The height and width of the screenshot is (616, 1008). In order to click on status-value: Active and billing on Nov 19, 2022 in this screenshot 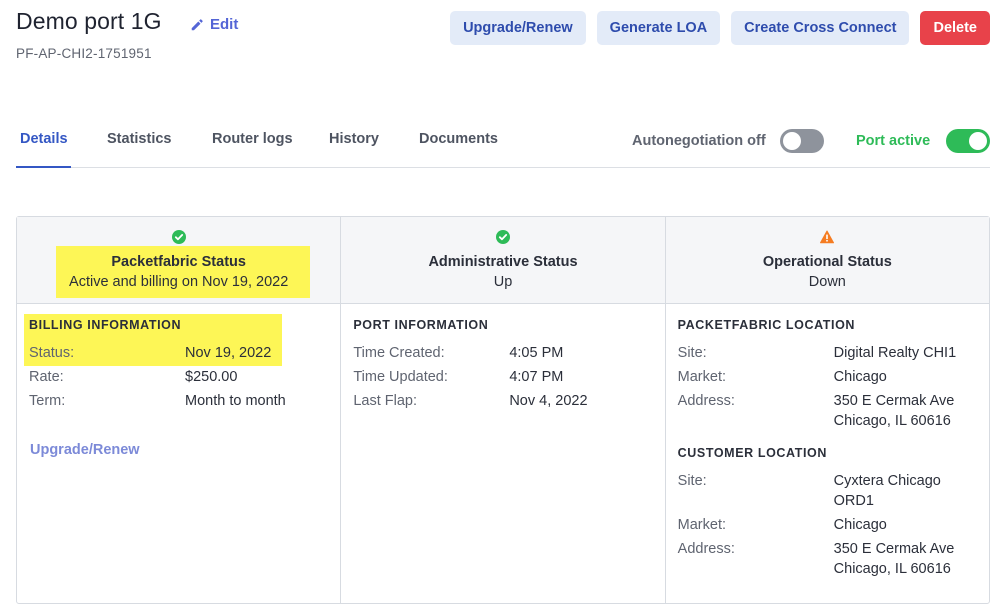, I will do `click(179, 282)`.